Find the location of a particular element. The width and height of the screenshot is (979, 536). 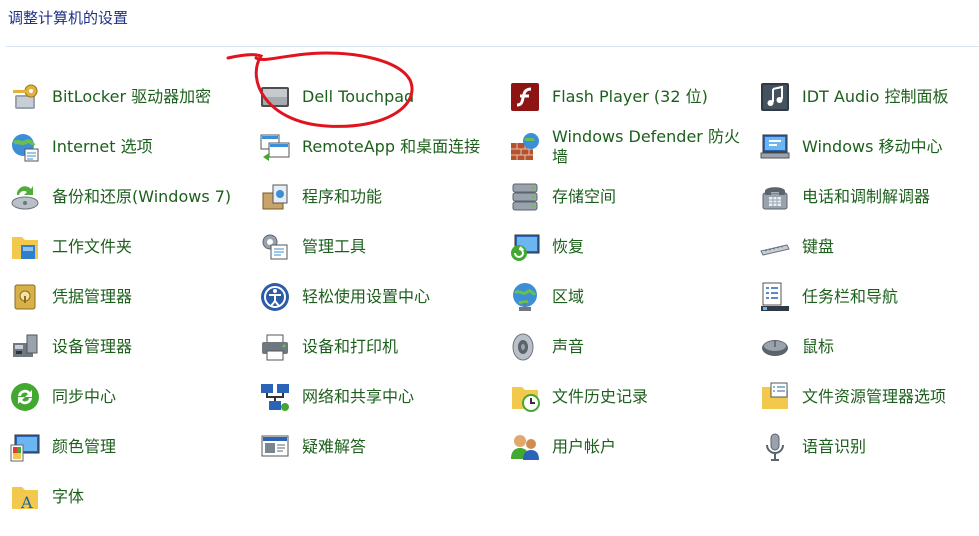

recovery-icon is located at coordinates (525, 247).